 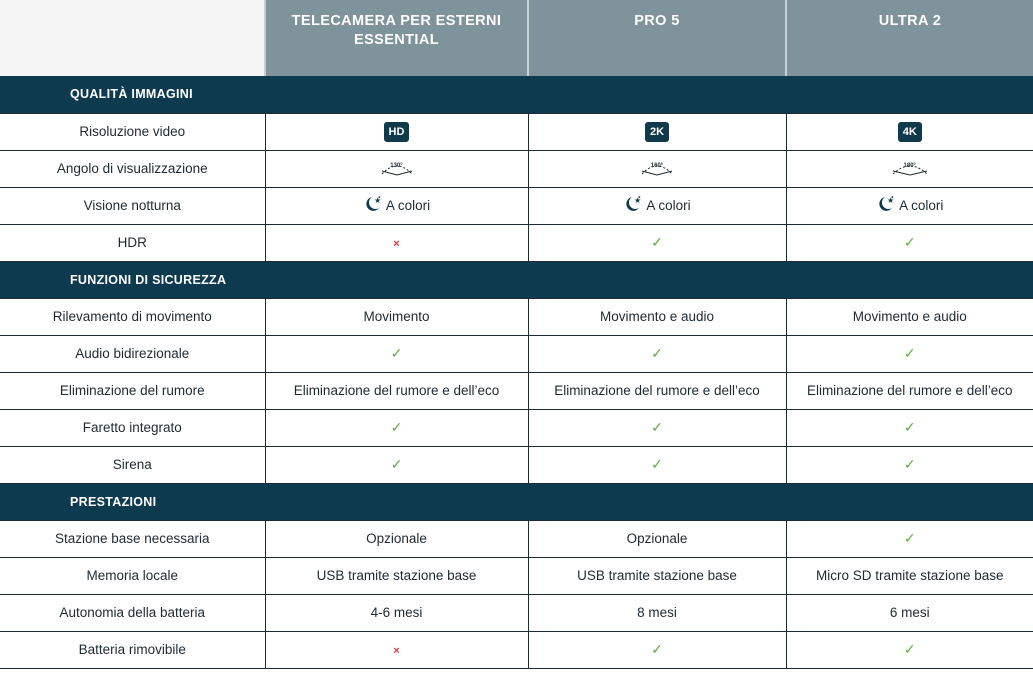 I want to click on section-title: PRESTAZIONI, so click(x=516, y=501).